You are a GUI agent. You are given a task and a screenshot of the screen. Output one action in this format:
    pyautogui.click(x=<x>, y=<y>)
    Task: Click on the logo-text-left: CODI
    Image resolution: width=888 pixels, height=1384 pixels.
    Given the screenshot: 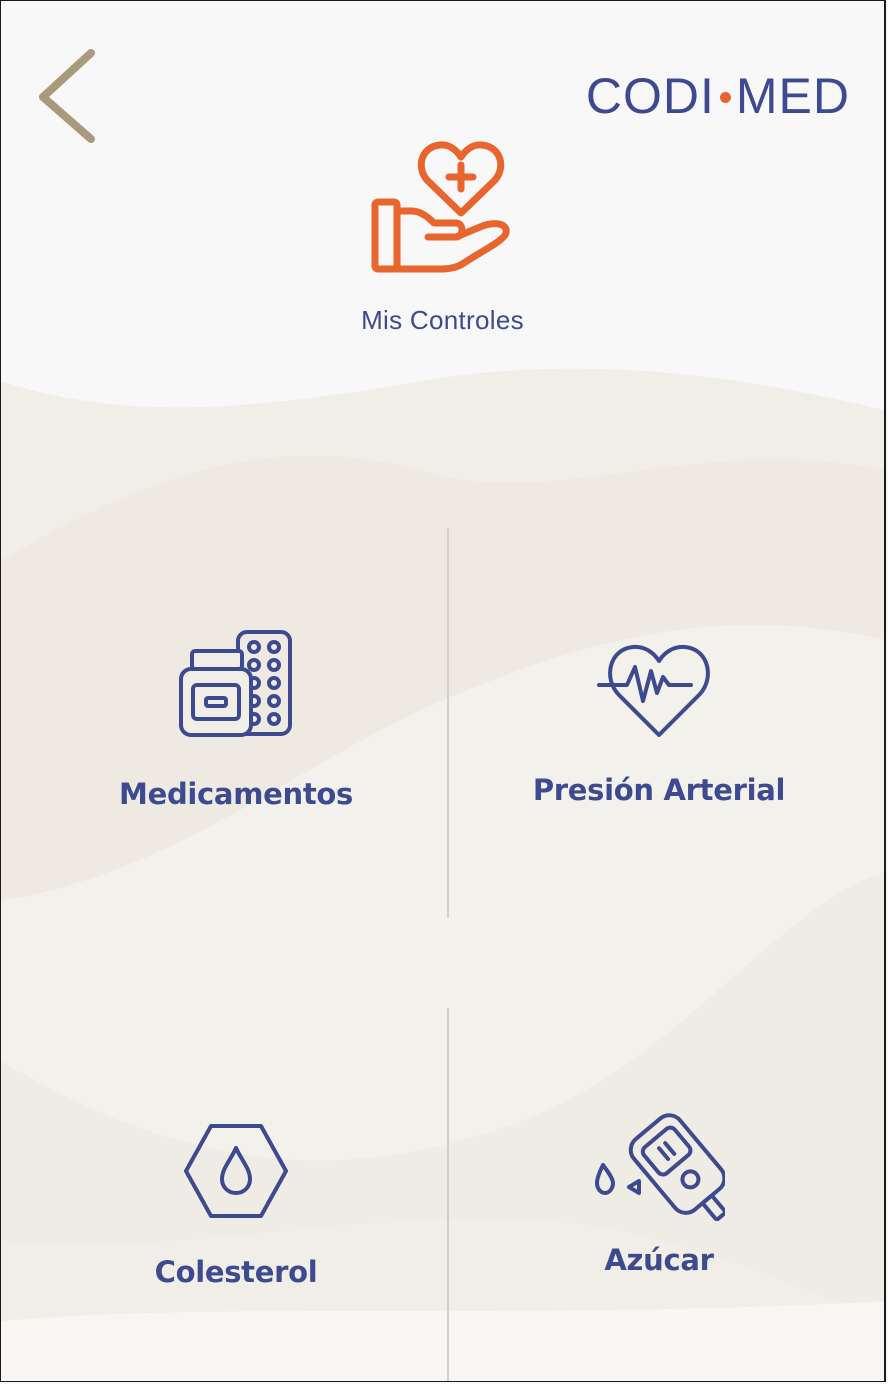 What is the action you would take?
    pyautogui.click(x=650, y=96)
    